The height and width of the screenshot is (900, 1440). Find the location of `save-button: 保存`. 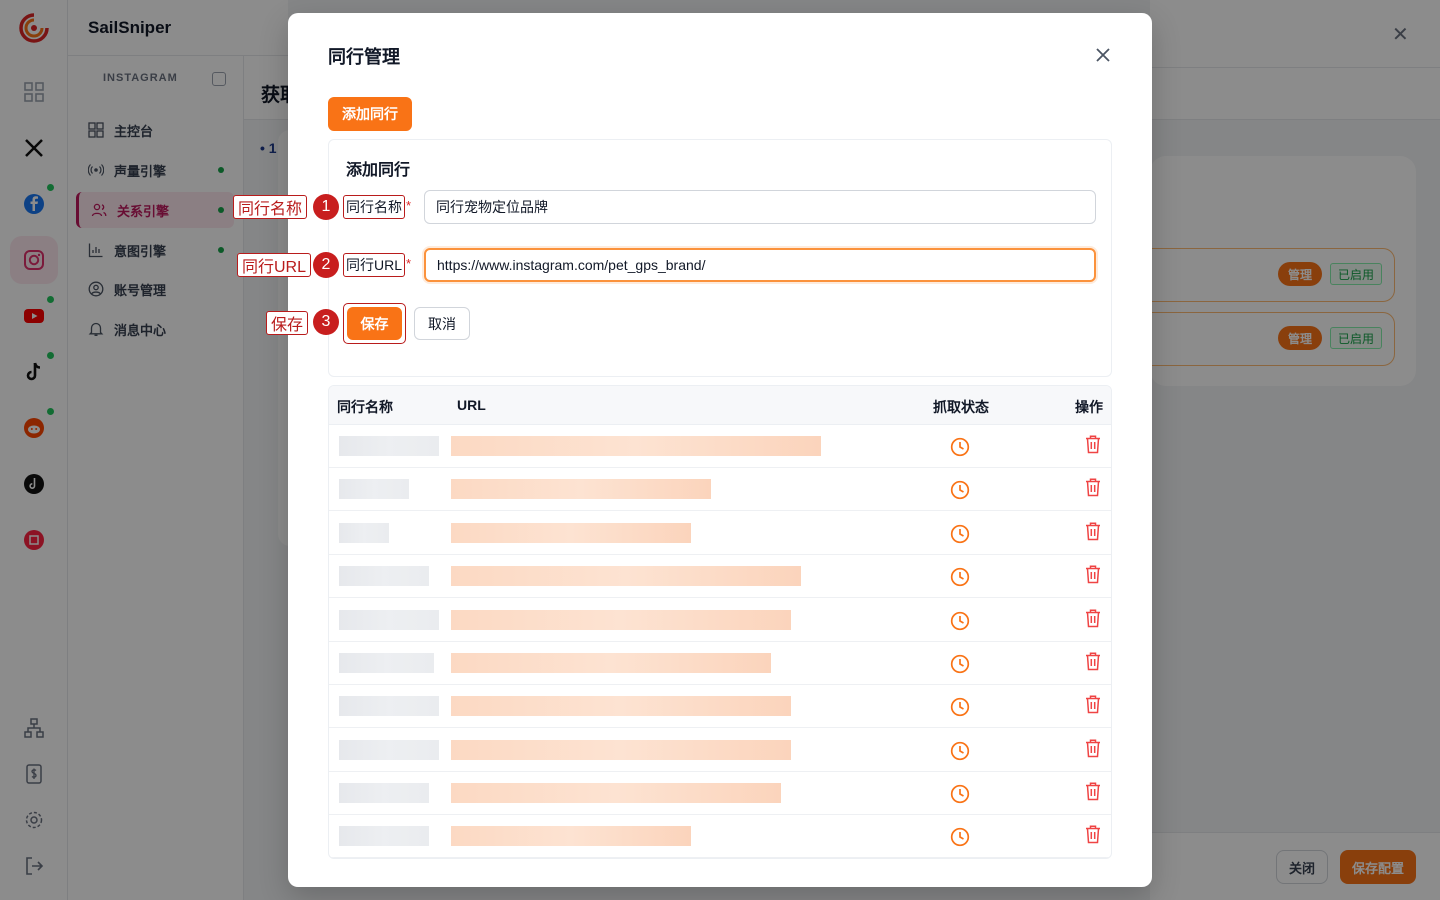

save-button: 保存 is located at coordinates (374, 323).